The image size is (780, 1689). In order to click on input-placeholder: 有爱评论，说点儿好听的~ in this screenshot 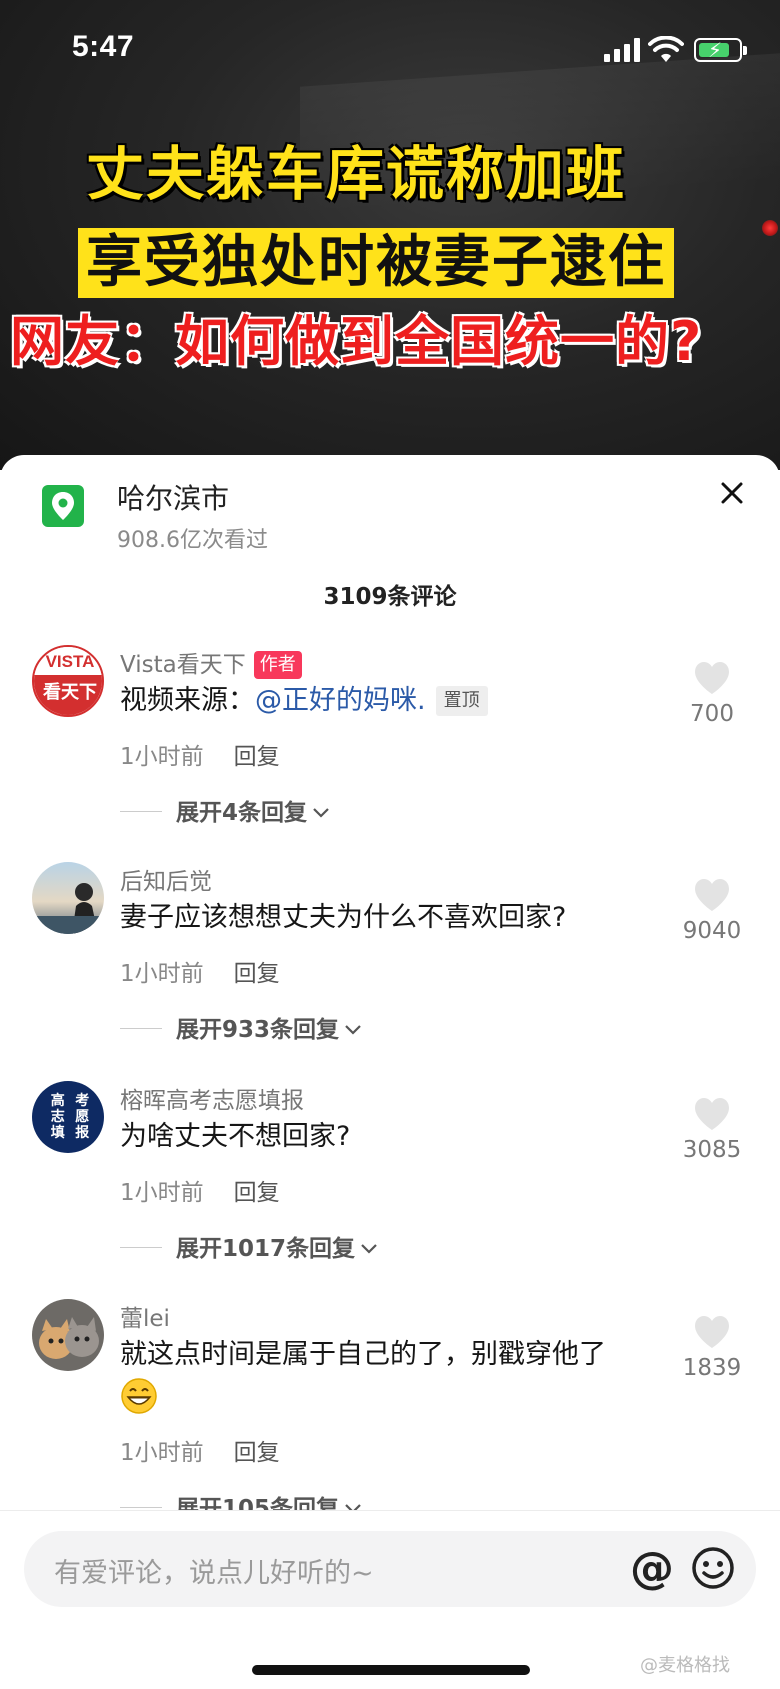, I will do `click(214, 1570)`.